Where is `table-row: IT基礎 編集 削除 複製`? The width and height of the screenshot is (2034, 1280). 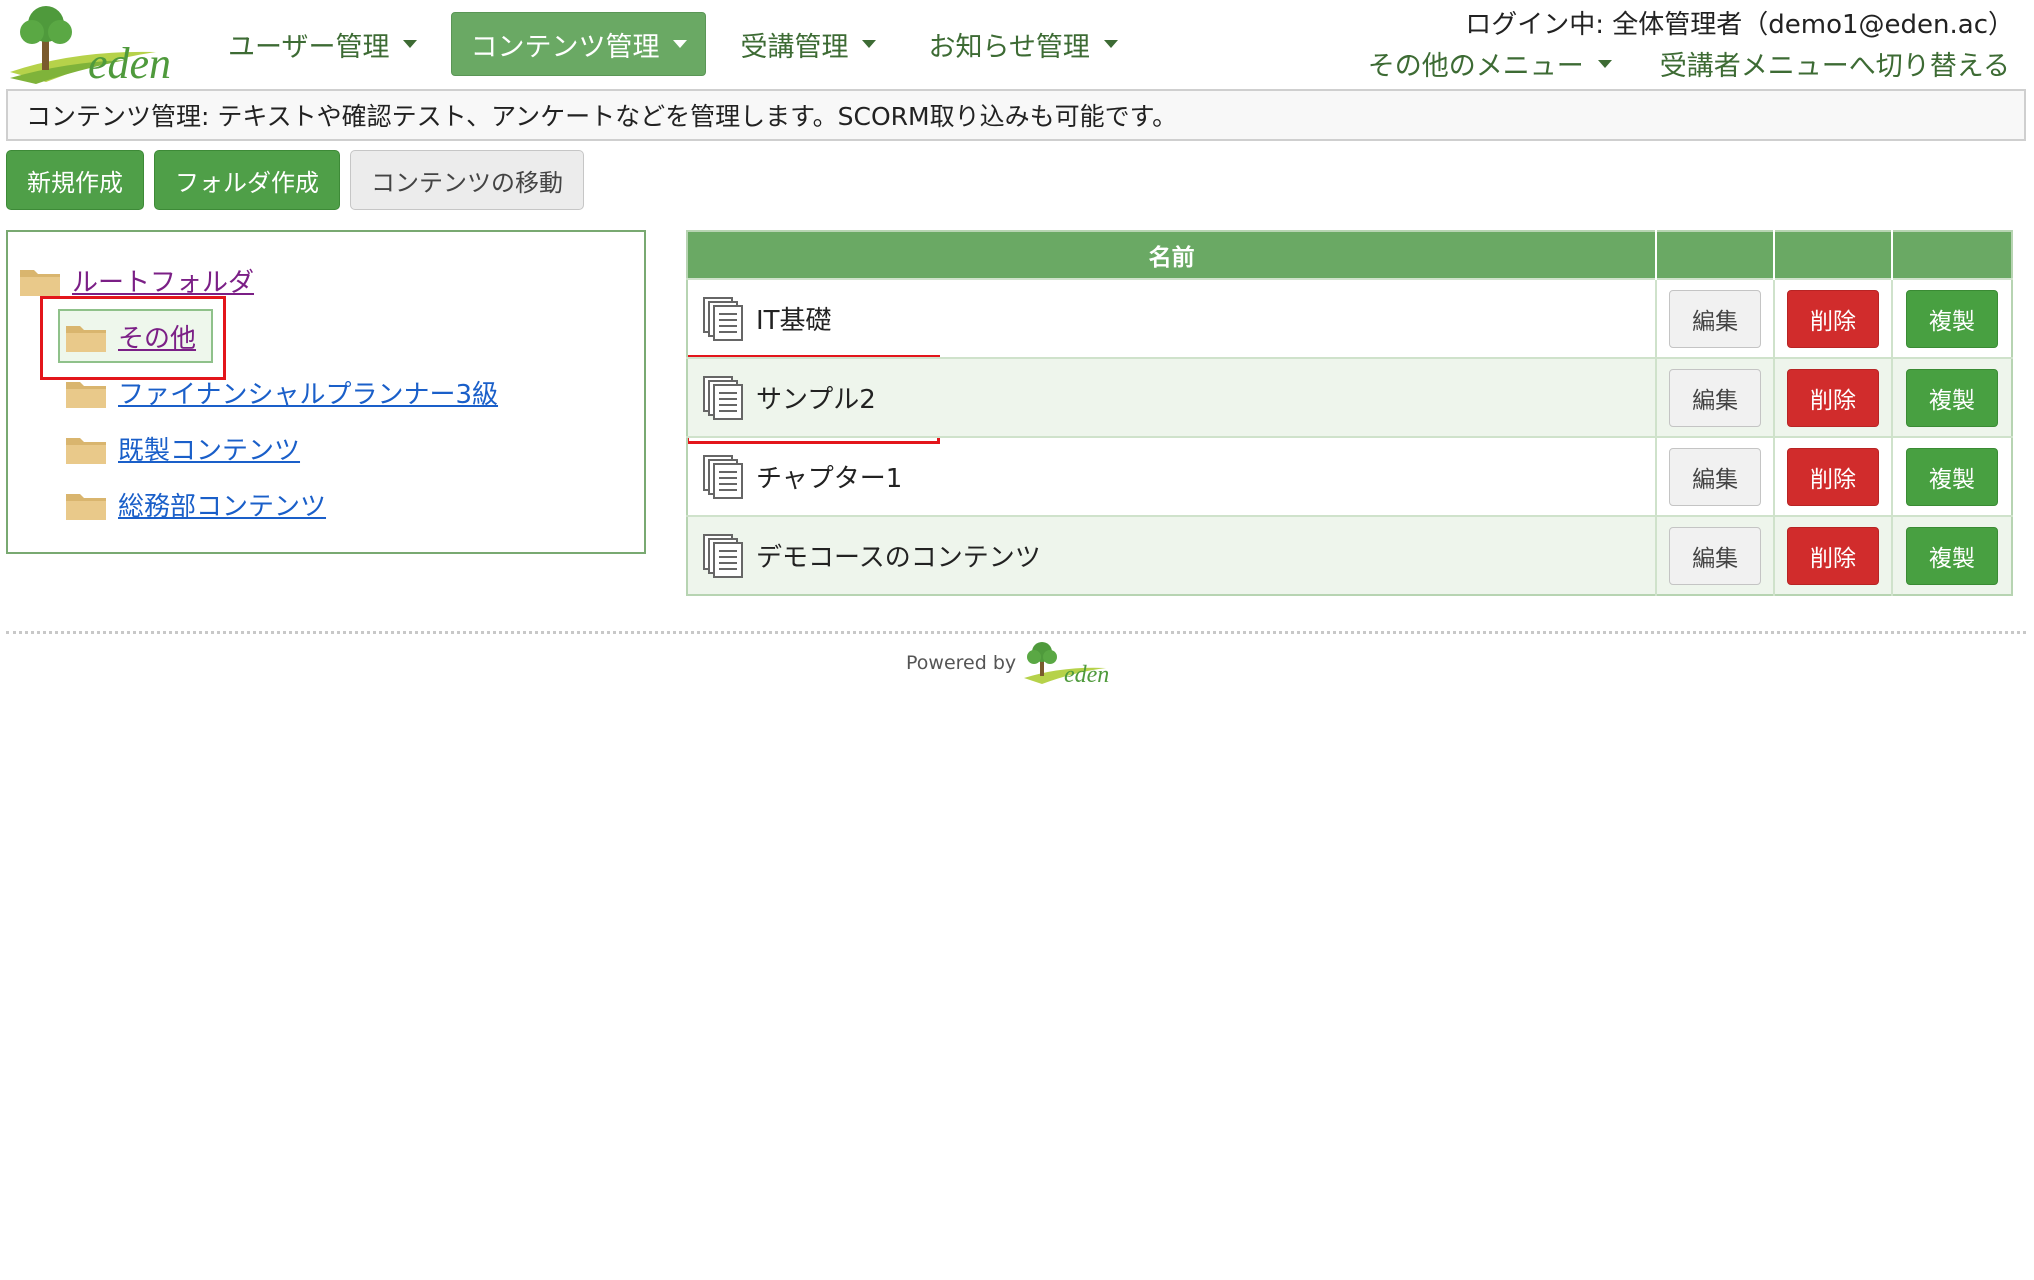 table-row: IT基礎 編集 削除 複製 is located at coordinates (1349, 318).